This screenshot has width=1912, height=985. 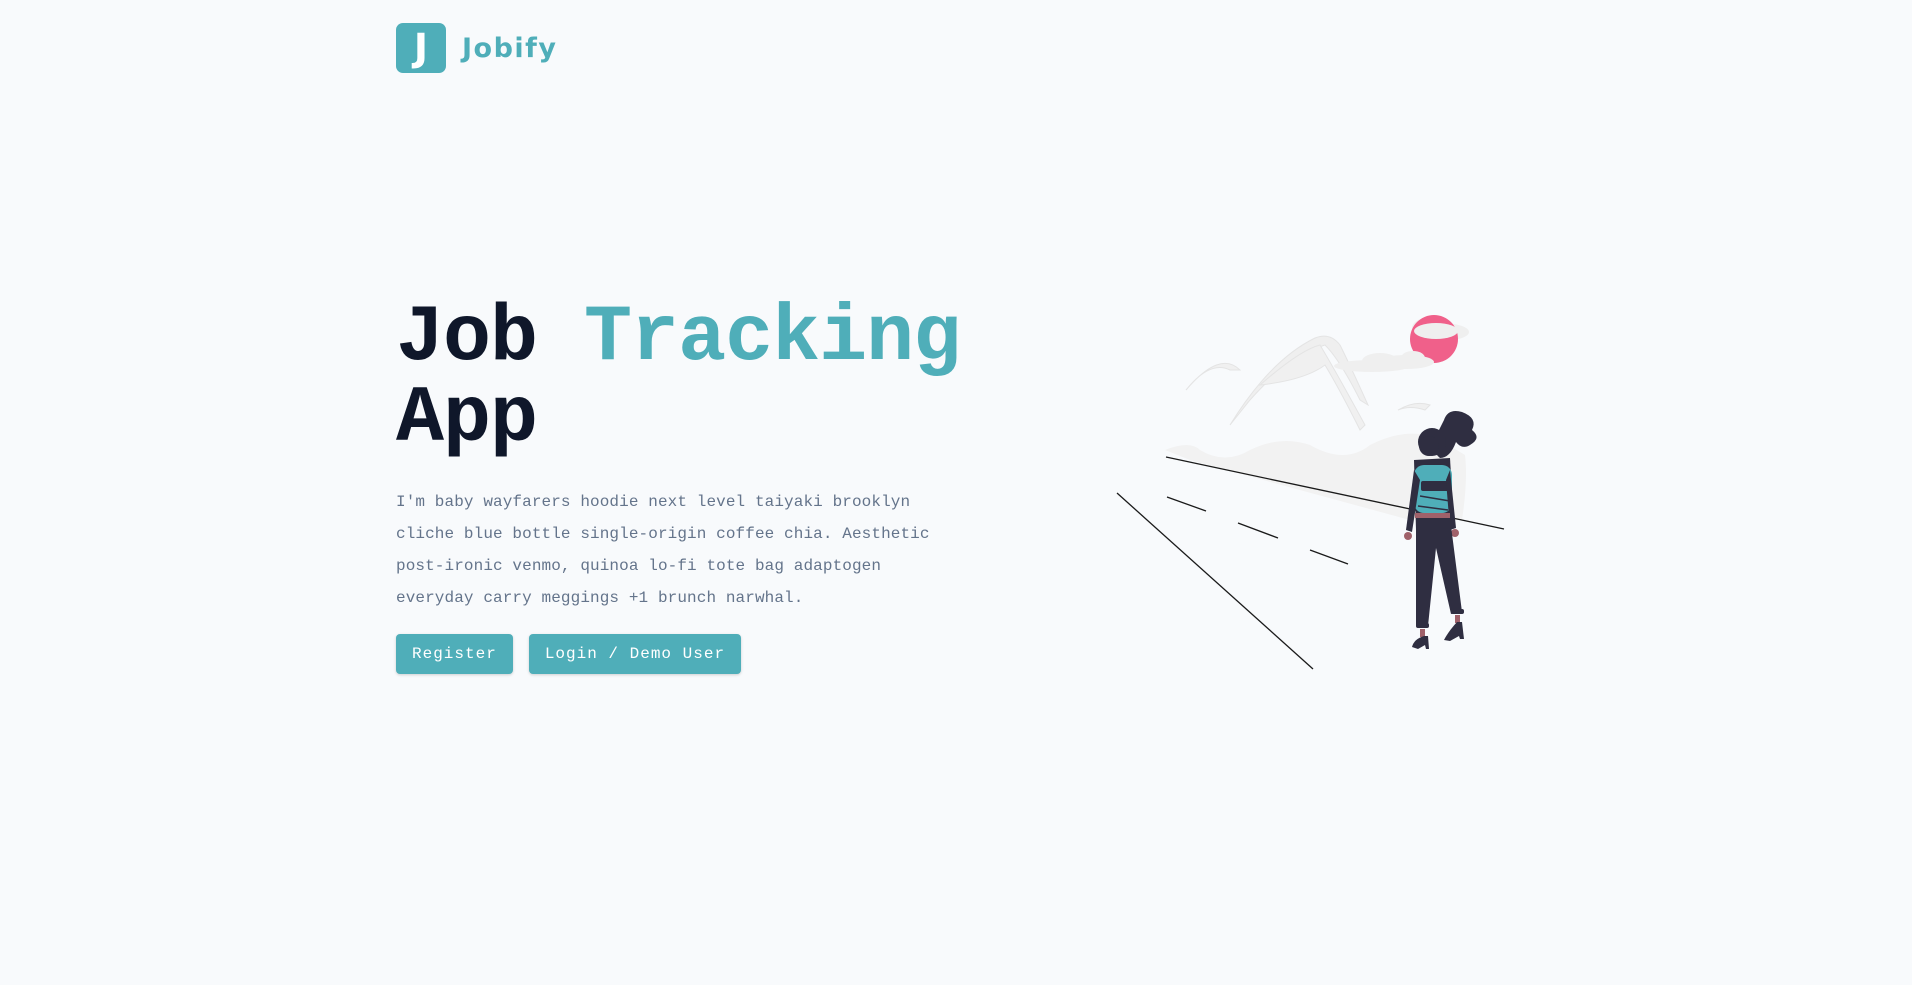 I want to click on navbar: J Jobify, so click(x=477, y=48).